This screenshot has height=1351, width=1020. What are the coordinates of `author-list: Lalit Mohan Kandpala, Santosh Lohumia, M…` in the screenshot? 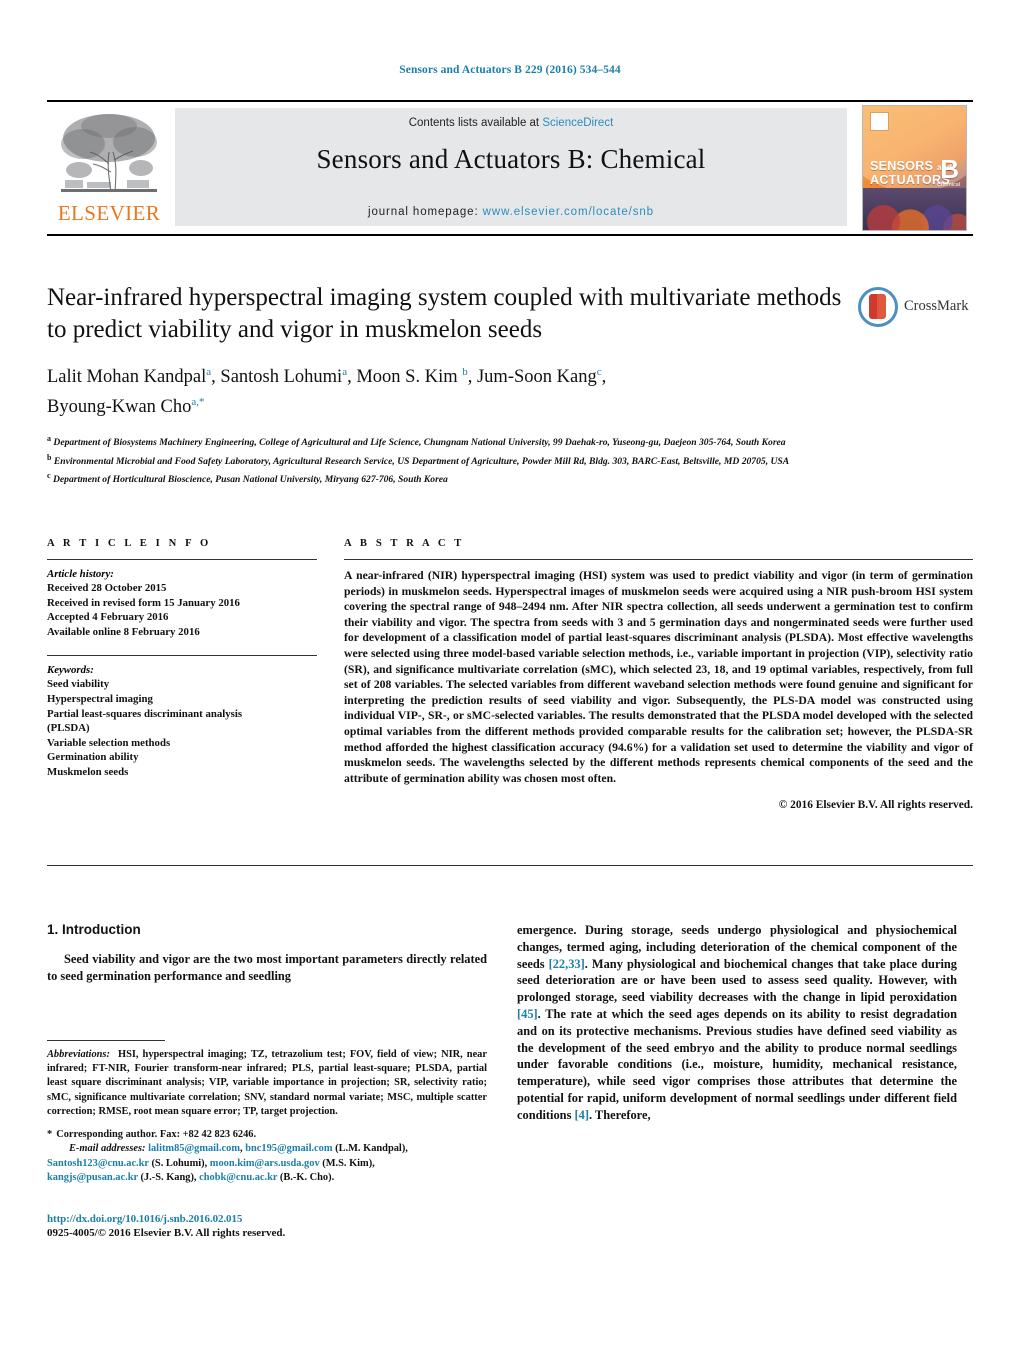 It's located at (327, 392).